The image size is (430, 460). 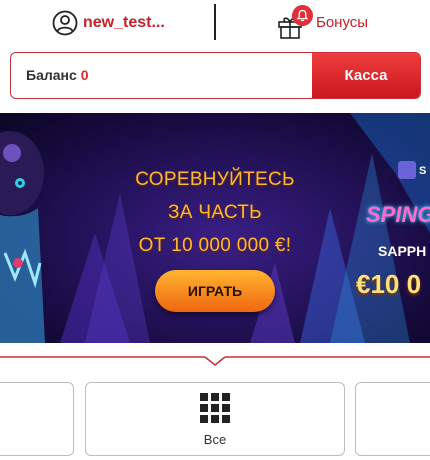 I want to click on promo-line-1: СОРЕВНУЙТЕСЬ, so click(x=215, y=179).